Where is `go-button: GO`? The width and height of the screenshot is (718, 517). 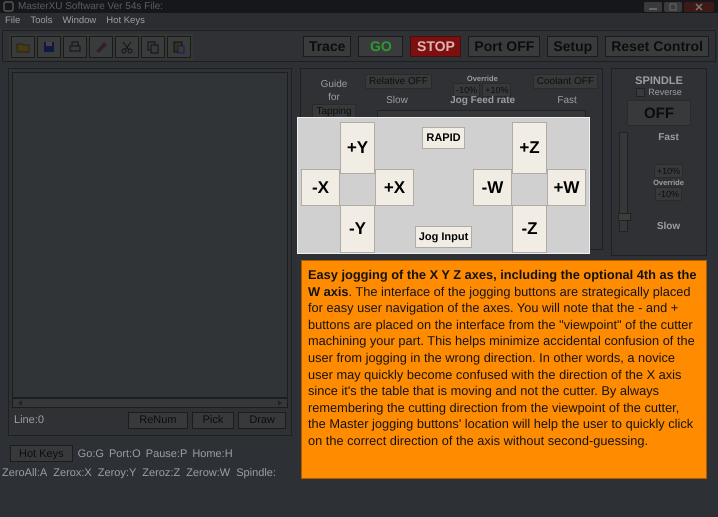
go-button: GO is located at coordinates (381, 46).